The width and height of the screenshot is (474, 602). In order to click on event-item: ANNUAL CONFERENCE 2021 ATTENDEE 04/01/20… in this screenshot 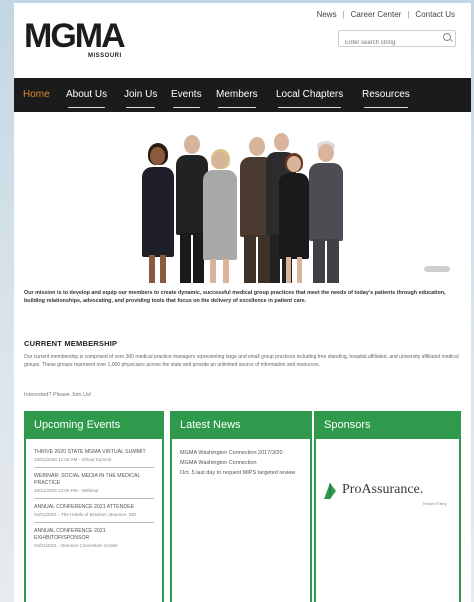, I will do `click(94, 513)`.